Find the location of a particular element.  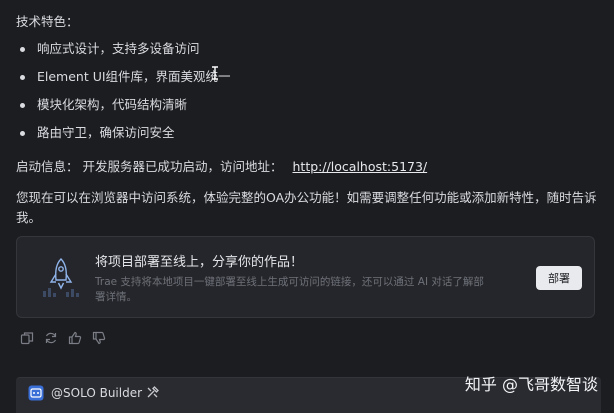

feature-heading: 技术特色： is located at coordinates (47, 21).